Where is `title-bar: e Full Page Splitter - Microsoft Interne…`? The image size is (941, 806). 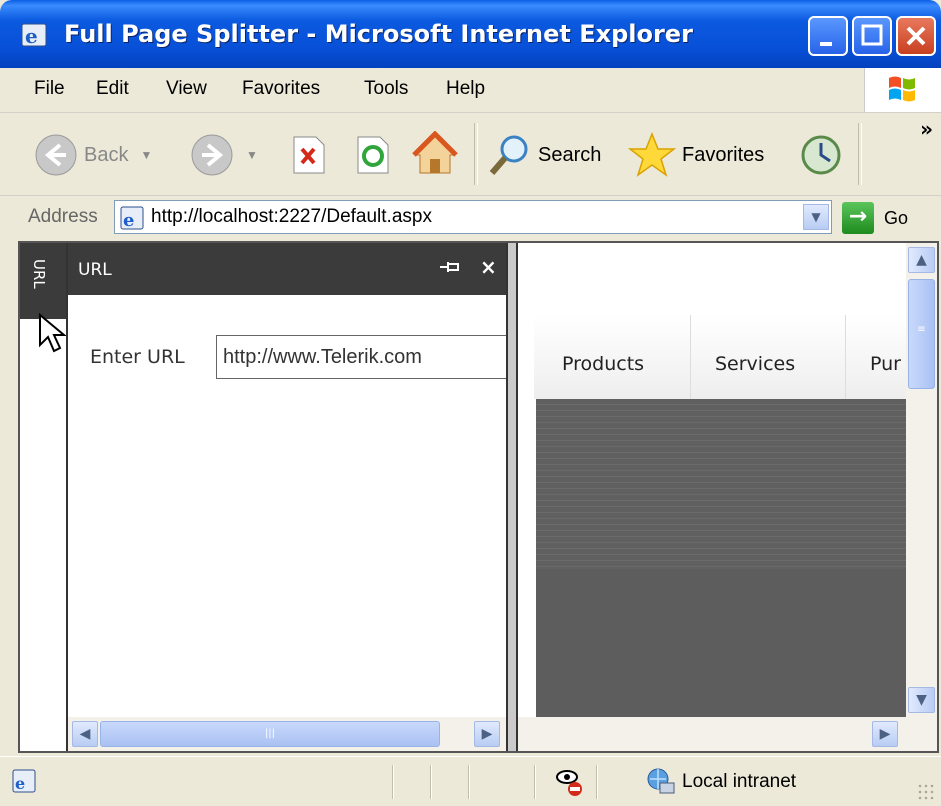 title-bar: e Full Page Splitter - Microsoft Interne… is located at coordinates (470, 34).